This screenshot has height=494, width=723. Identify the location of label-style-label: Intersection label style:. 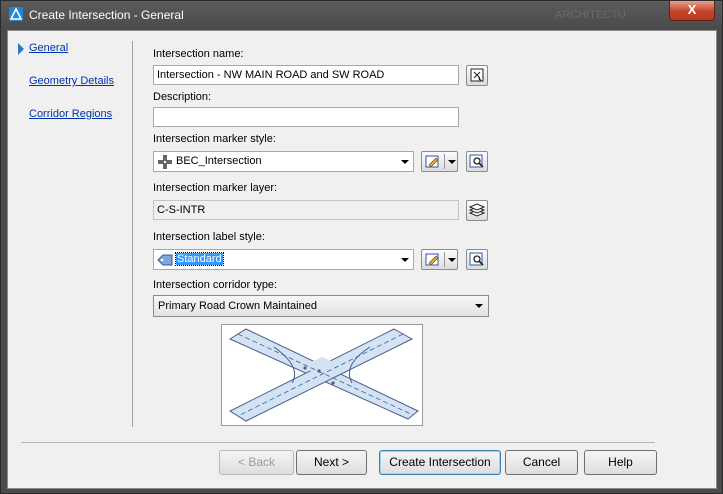
(209, 237).